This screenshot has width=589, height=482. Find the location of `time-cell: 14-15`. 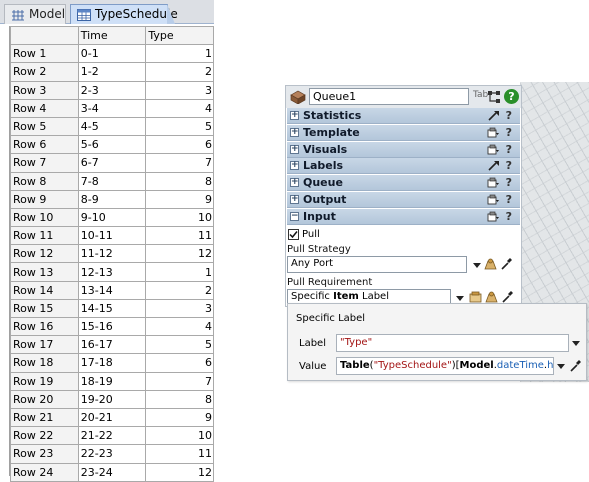

time-cell: 14-15 is located at coordinates (112, 308).